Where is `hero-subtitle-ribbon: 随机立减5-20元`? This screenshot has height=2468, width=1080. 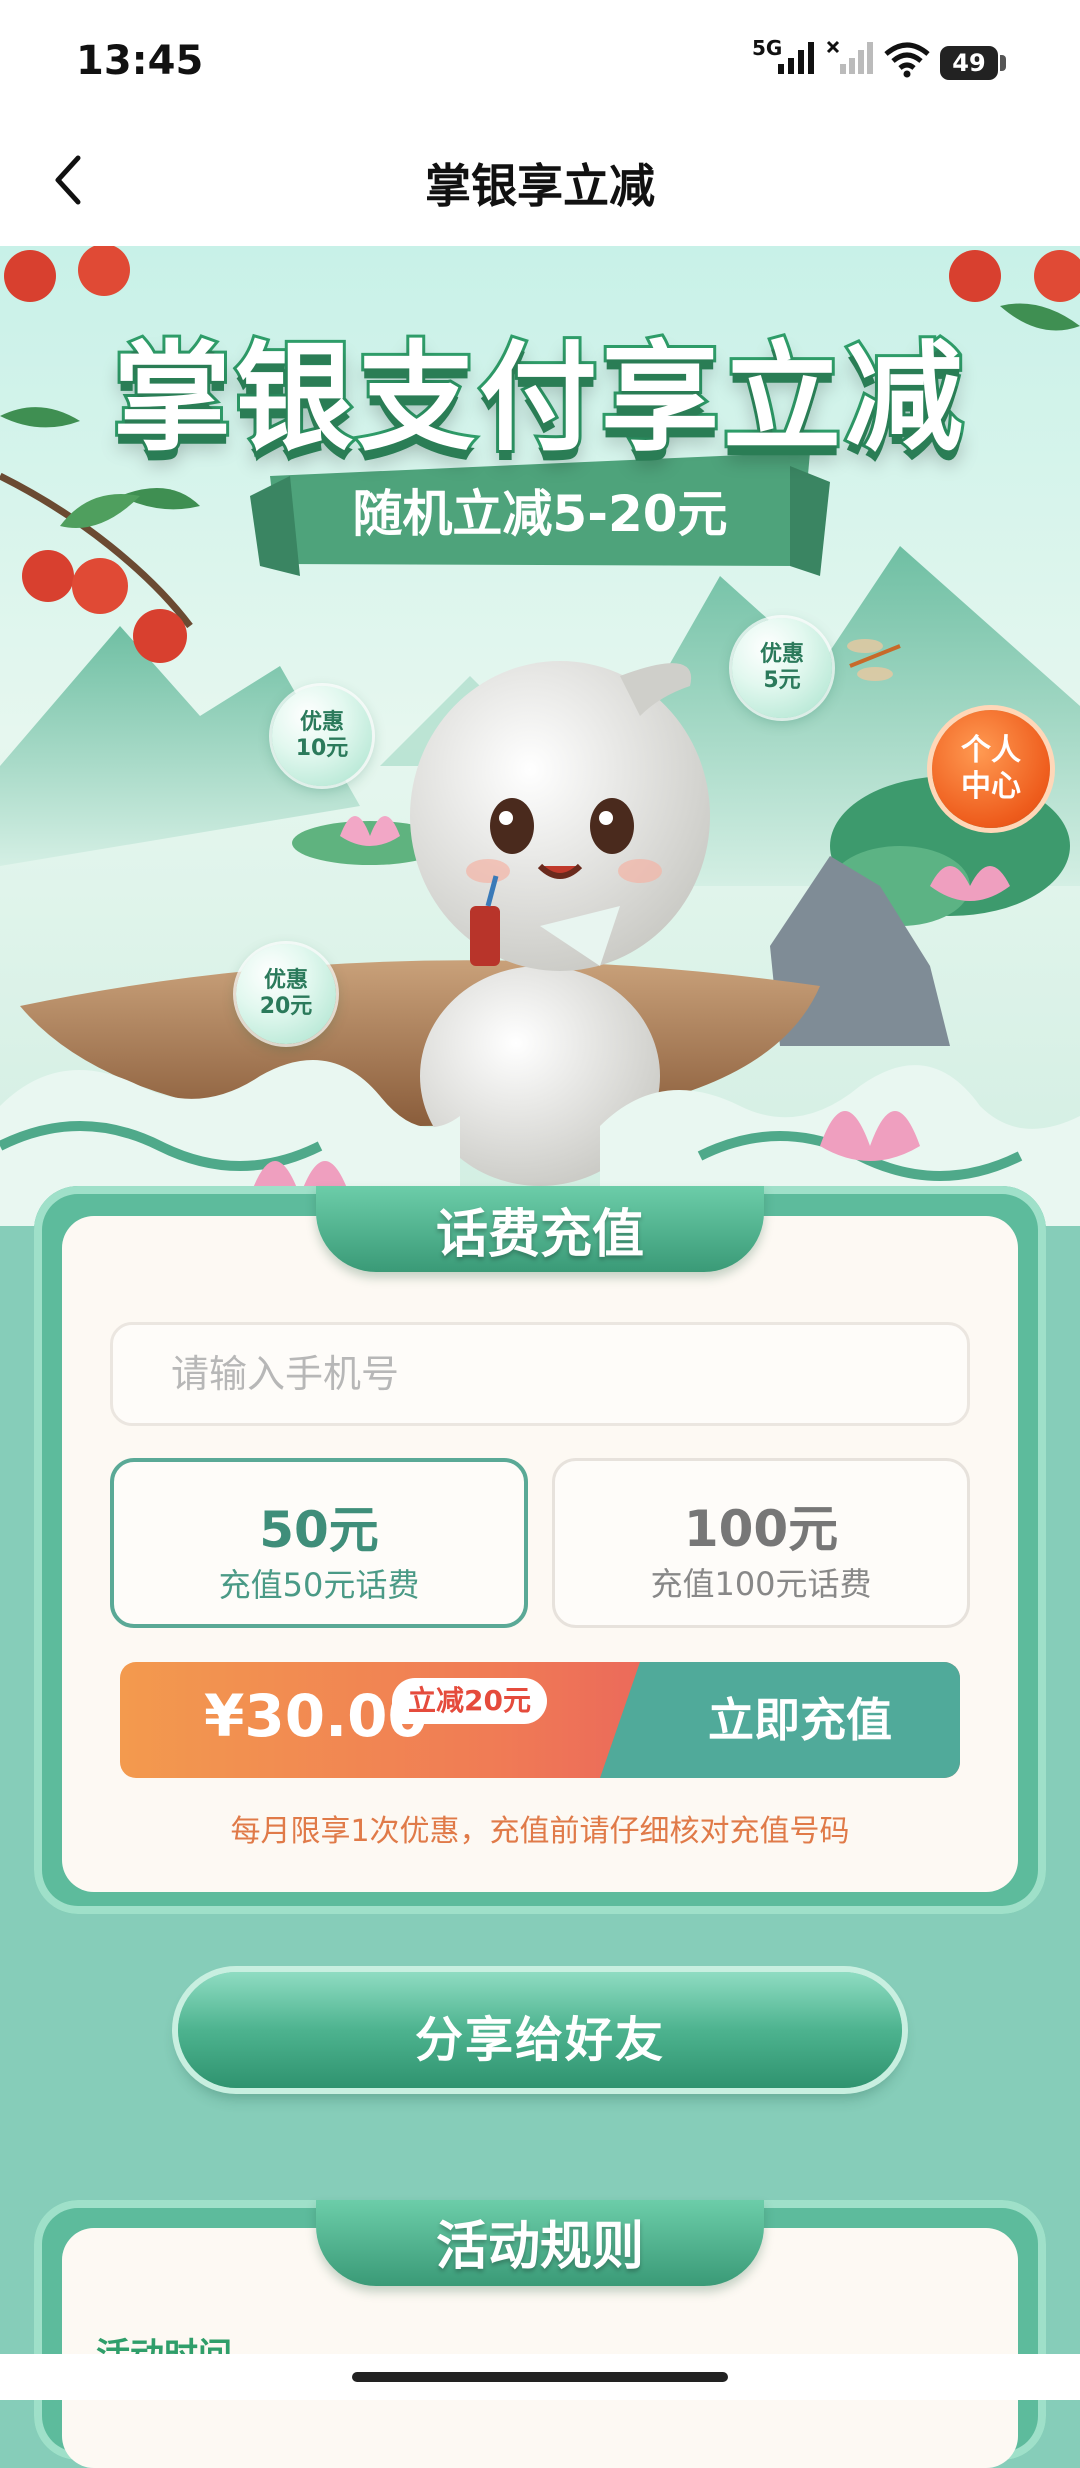
hero-subtitle-ribbon: 随机立减5-20元 is located at coordinates (540, 514).